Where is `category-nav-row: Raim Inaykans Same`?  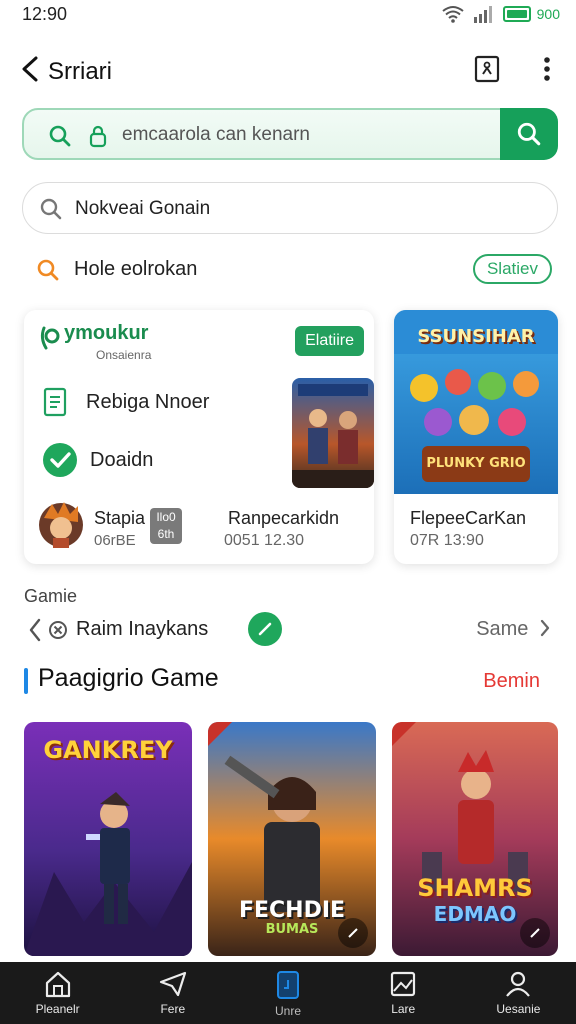 category-nav-row: Raim Inaykans Same is located at coordinates (289, 630).